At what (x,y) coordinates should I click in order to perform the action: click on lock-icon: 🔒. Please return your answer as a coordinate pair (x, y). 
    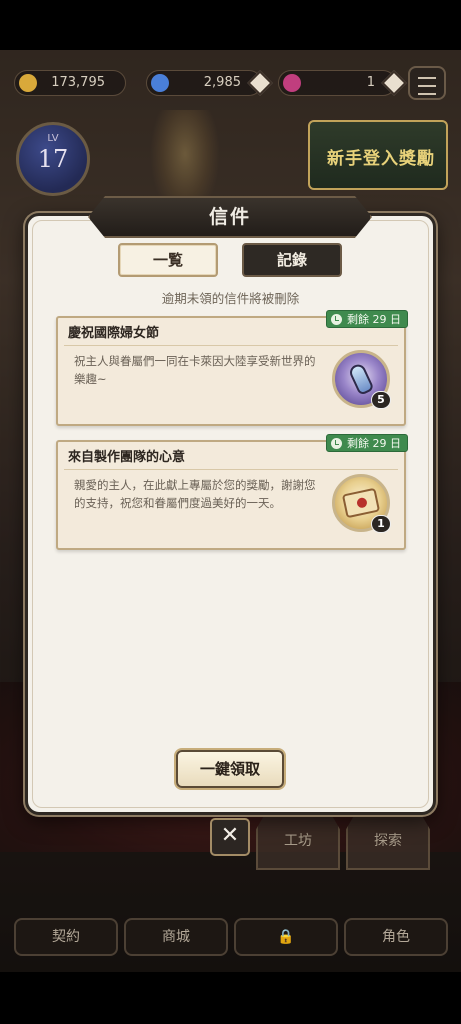
    Looking at the image, I should click on (286, 937).